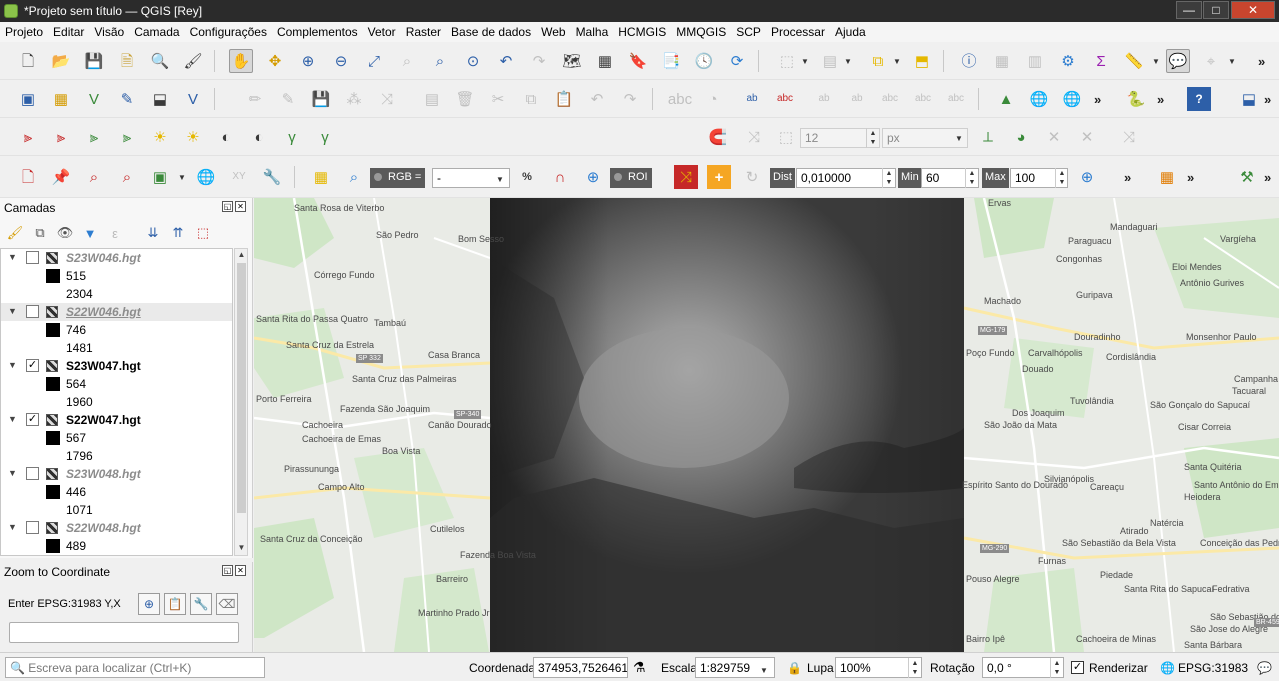  I want to click on layer-visibility-checkbox: ✓, so click(32, 419).